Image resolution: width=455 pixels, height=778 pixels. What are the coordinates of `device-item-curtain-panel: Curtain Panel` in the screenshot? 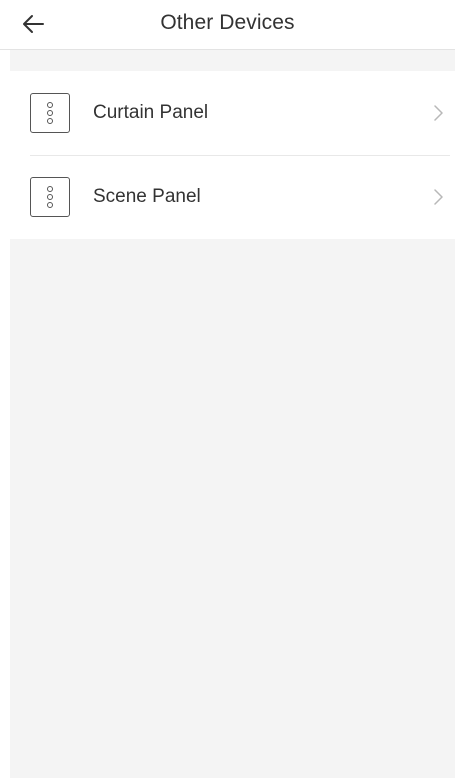 It's located at (232, 113).